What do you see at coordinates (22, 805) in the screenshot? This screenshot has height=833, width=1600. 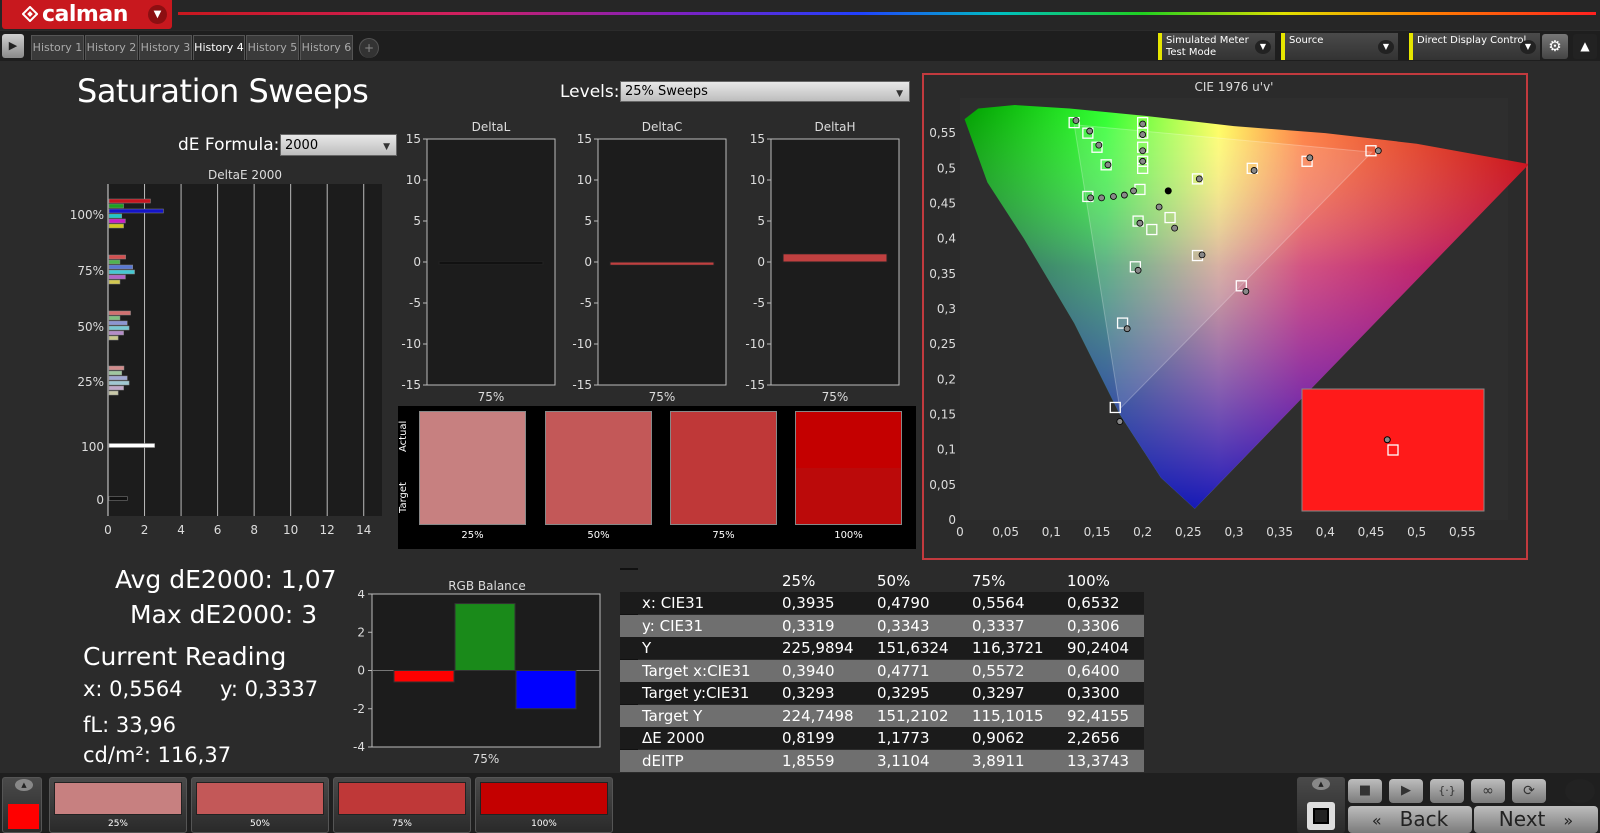 I see `current-color-panel: ▲` at bounding box center [22, 805].